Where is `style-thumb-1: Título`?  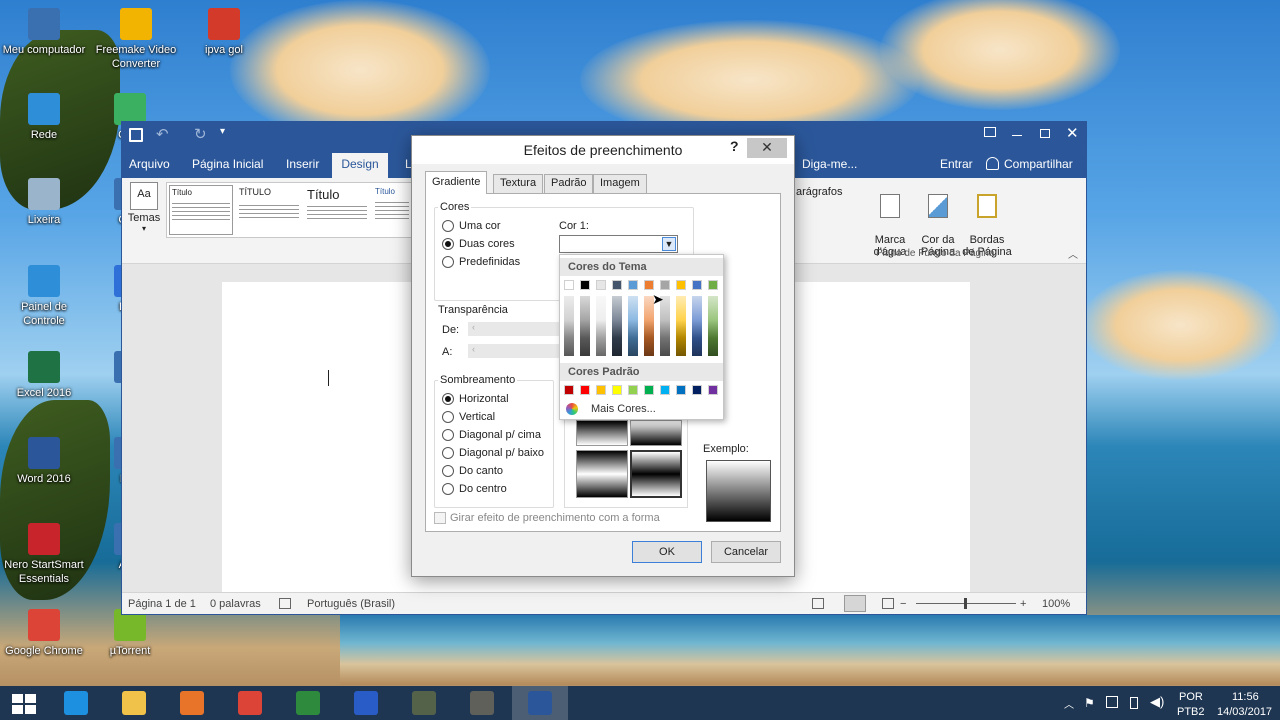
style-thumb-1: Título is located at coordinates (201, 210).